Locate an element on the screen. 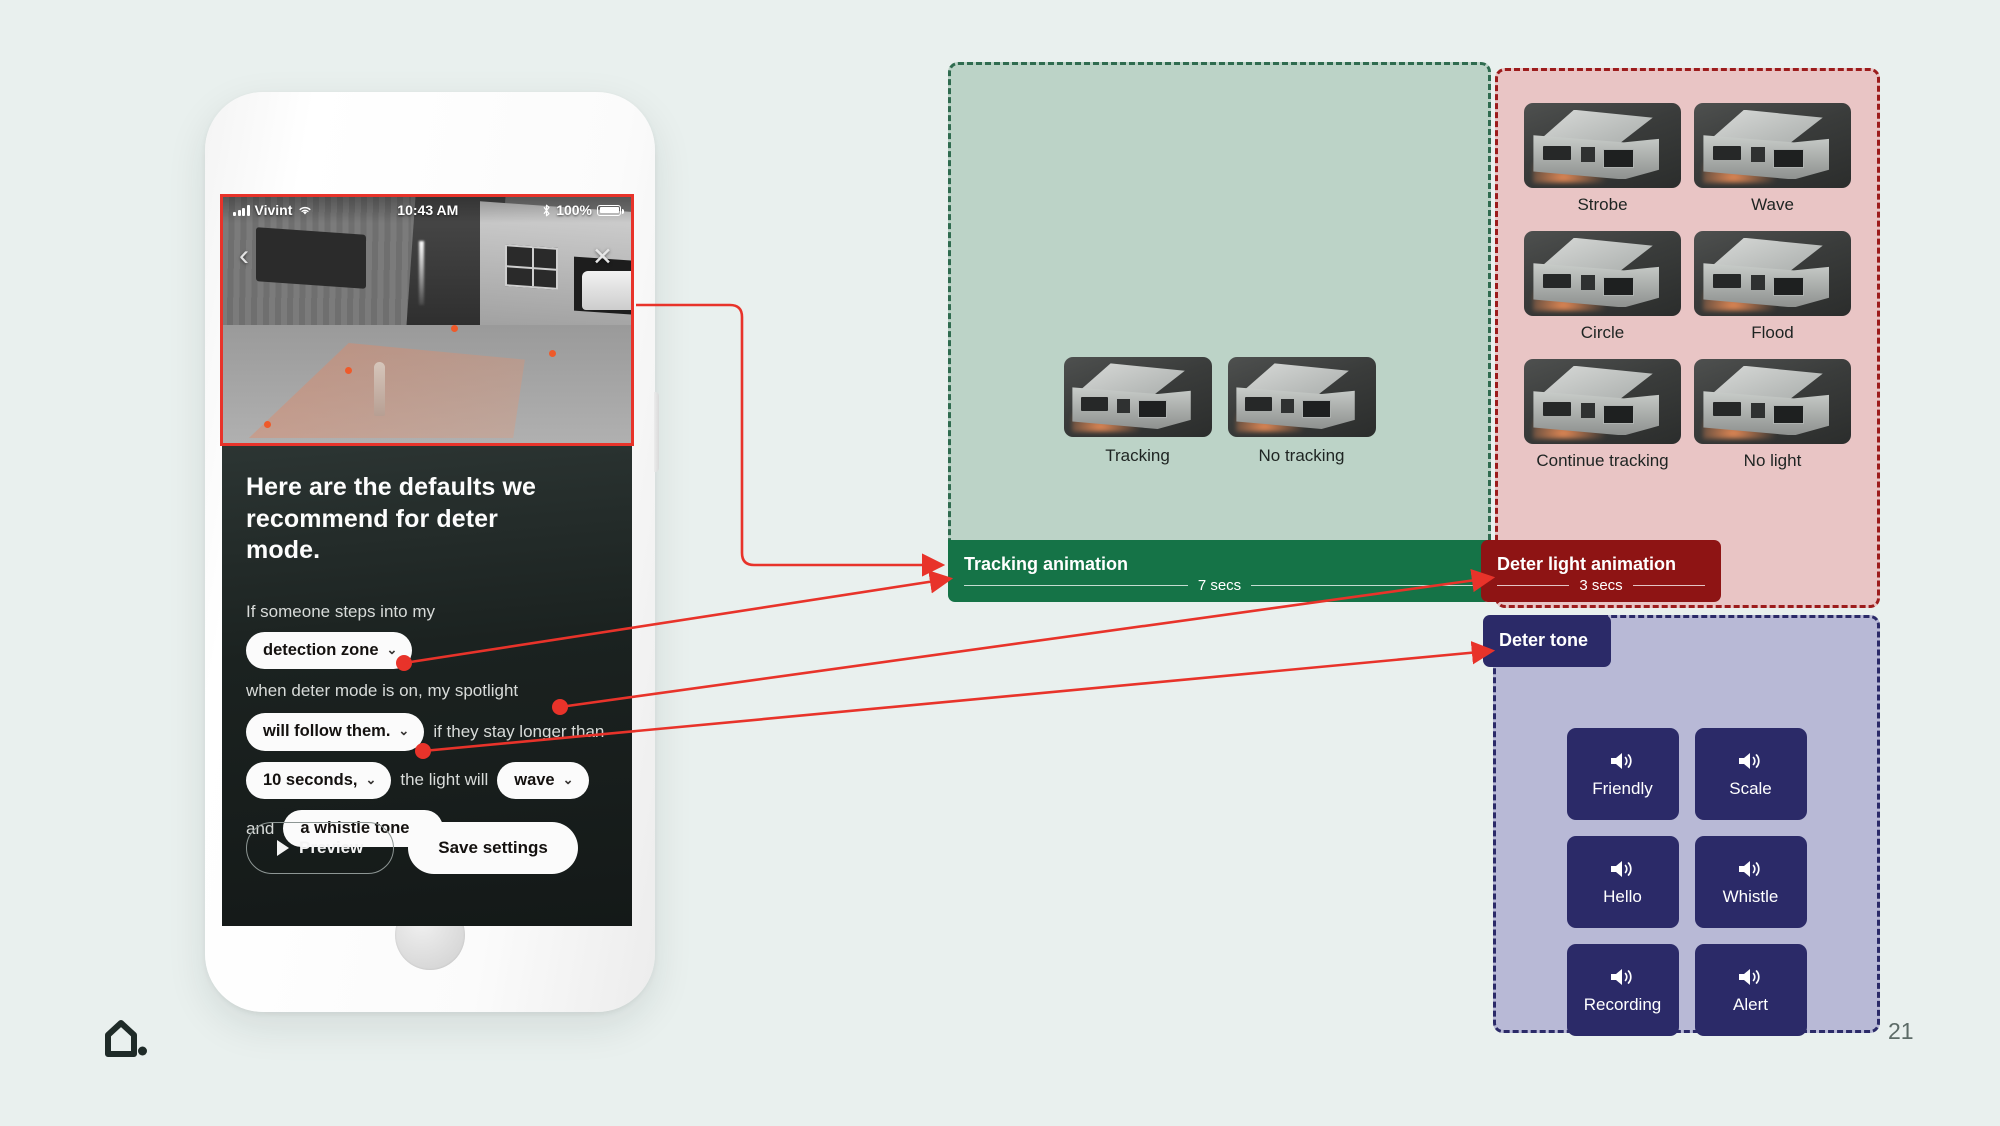 The image size is (2000, 1126). deter-light-option-continue-tracking: Continue tracking is located at coordinates (1602, 415).